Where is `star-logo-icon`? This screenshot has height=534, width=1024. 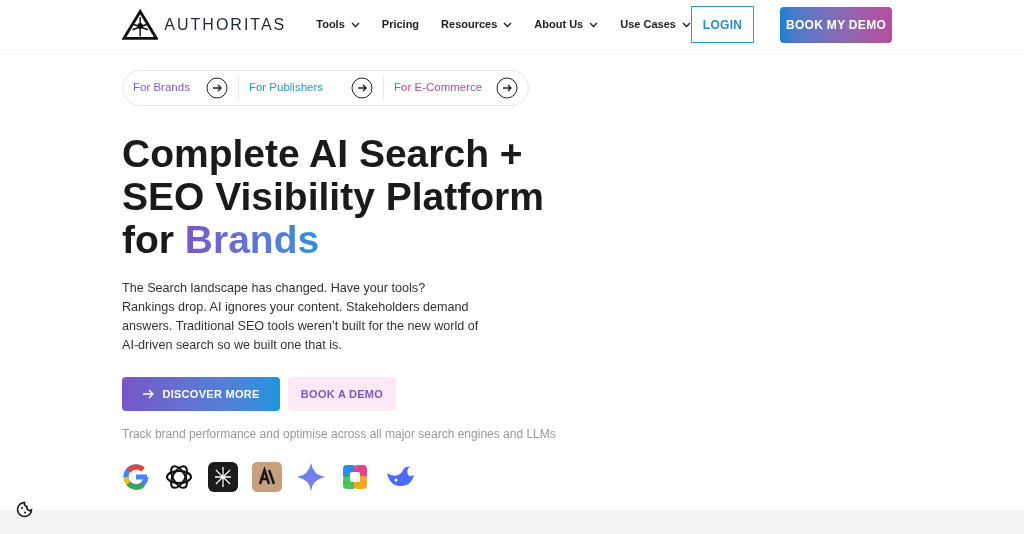 star-logo-icon is located at coordinates (223, 477).